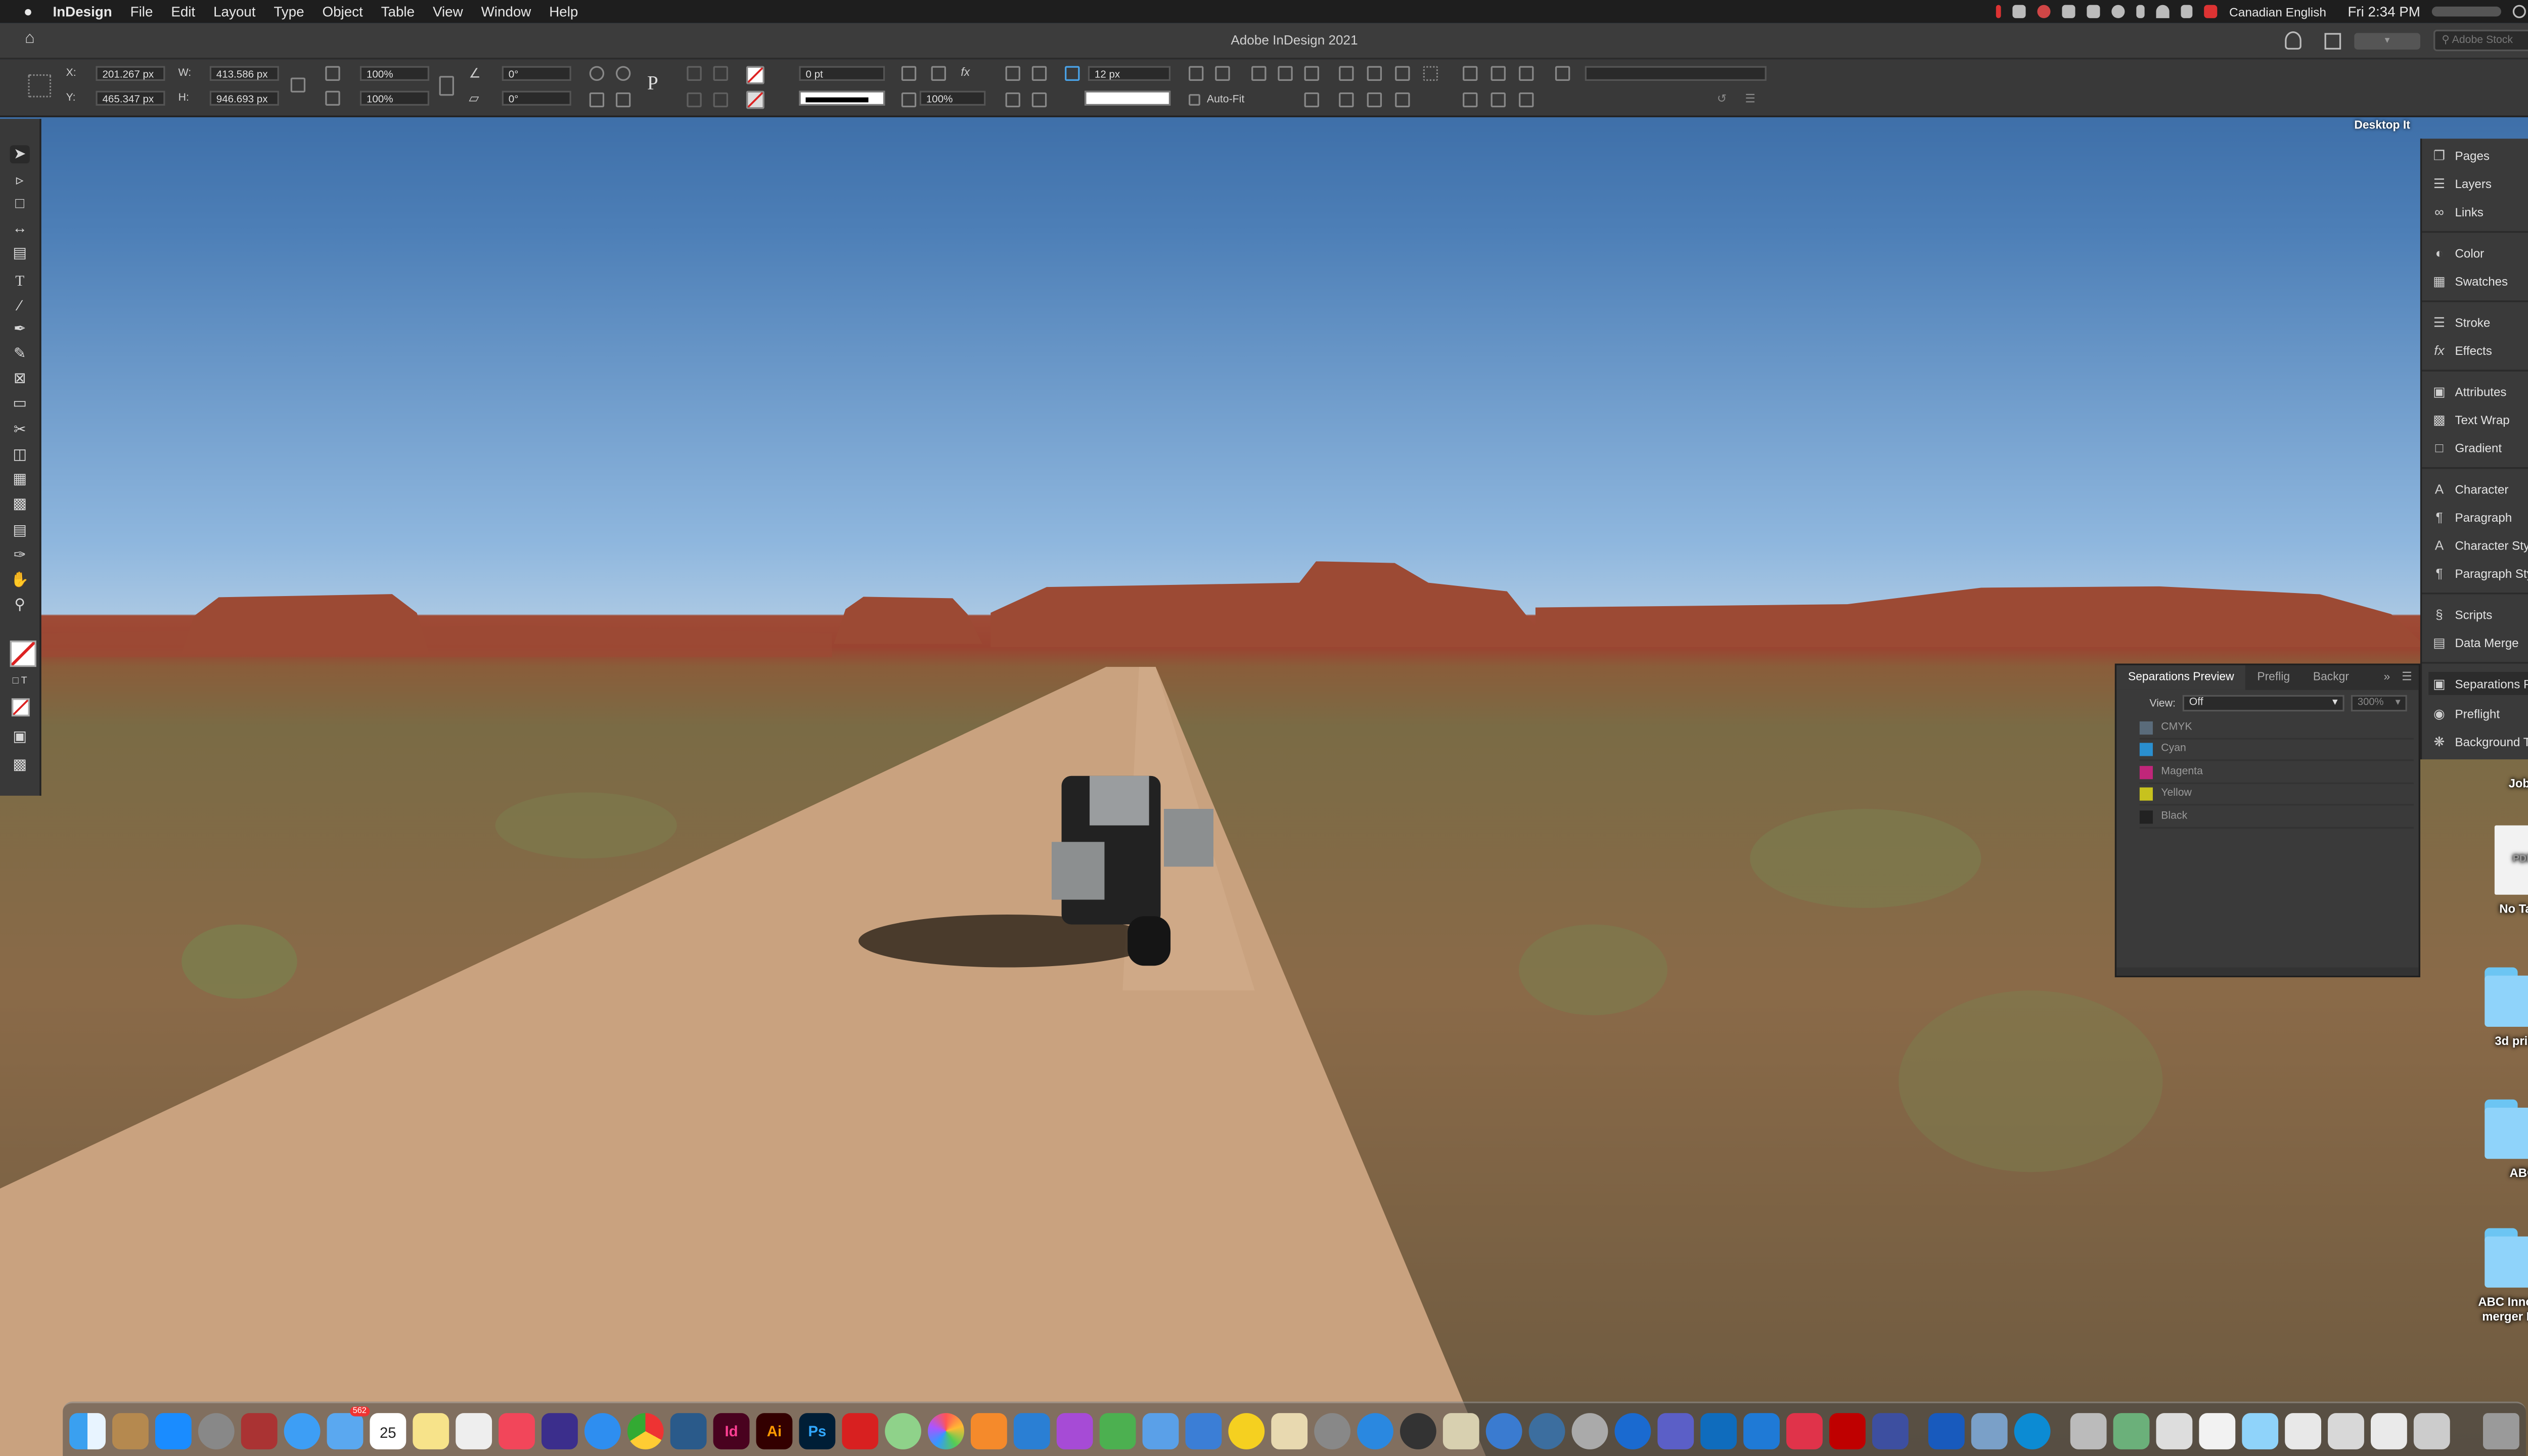 The height and width of the screenshot is (1456, 2528). What do you see at coordinates (2020, 11) in the screenshot?
I see `cloud-icon` at bounding box center [2020, 11].